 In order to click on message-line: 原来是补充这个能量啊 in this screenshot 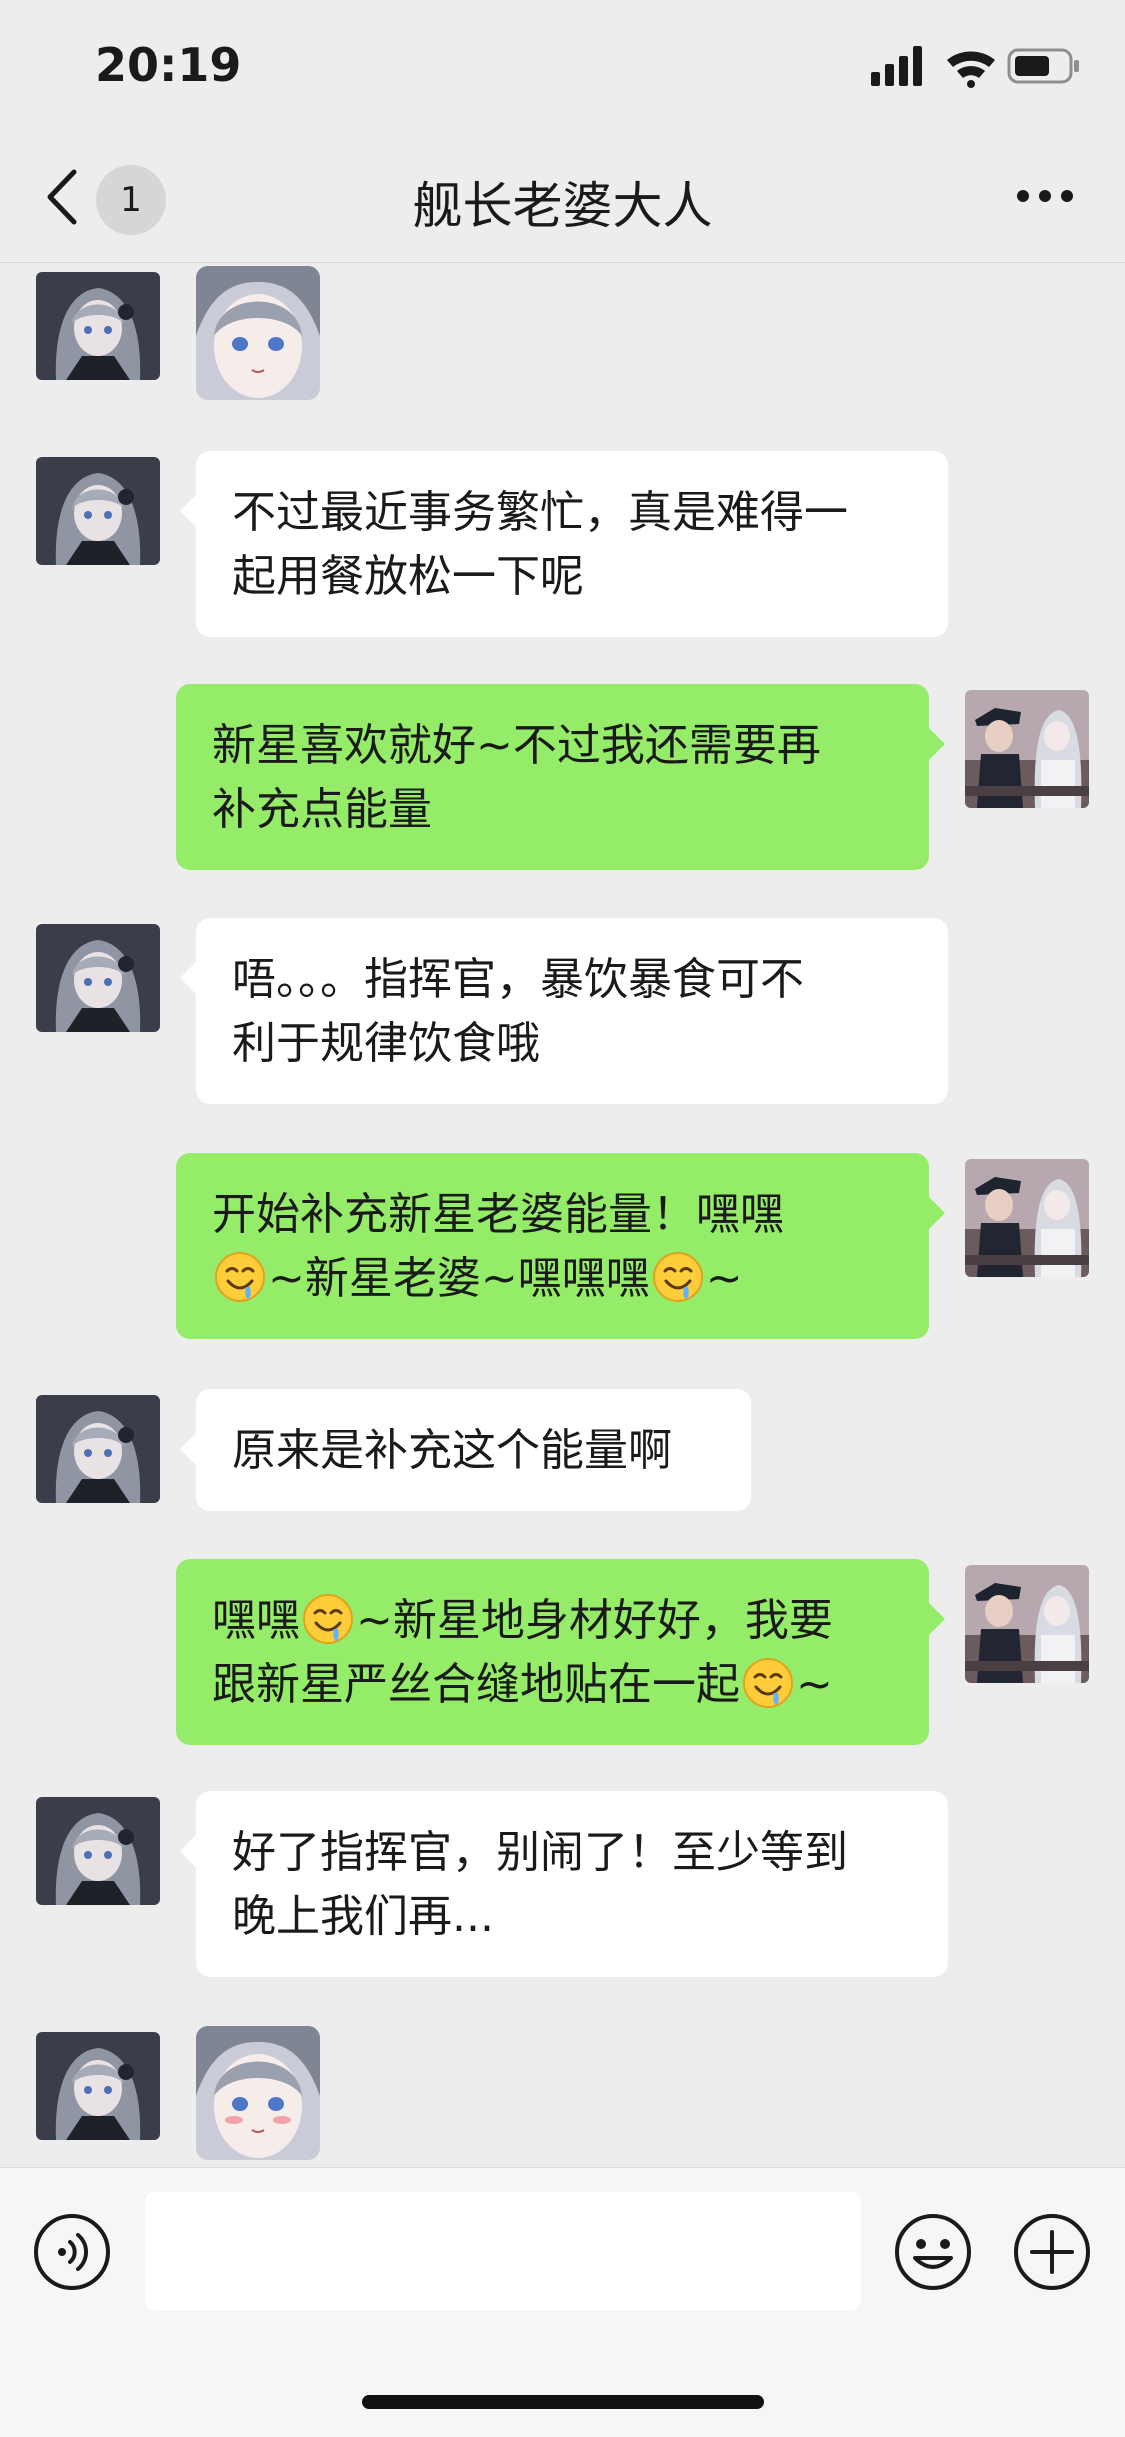, I will do `click(473, 1451)`.